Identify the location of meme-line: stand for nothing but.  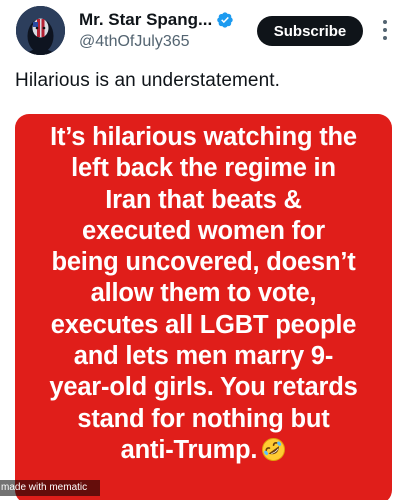
(203, 418).